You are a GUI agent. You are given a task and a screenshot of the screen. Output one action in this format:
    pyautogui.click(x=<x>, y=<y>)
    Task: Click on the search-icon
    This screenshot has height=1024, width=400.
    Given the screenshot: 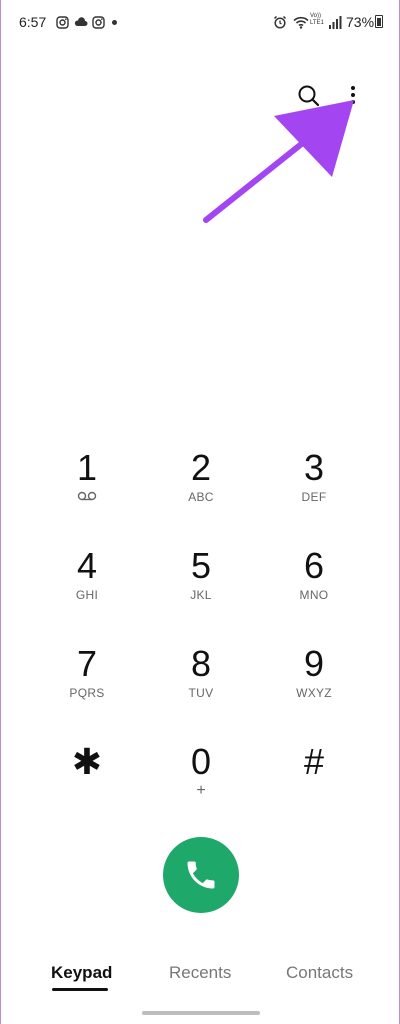 What is the action you would take?
    pyautogui.click(x=309, y=96)
    